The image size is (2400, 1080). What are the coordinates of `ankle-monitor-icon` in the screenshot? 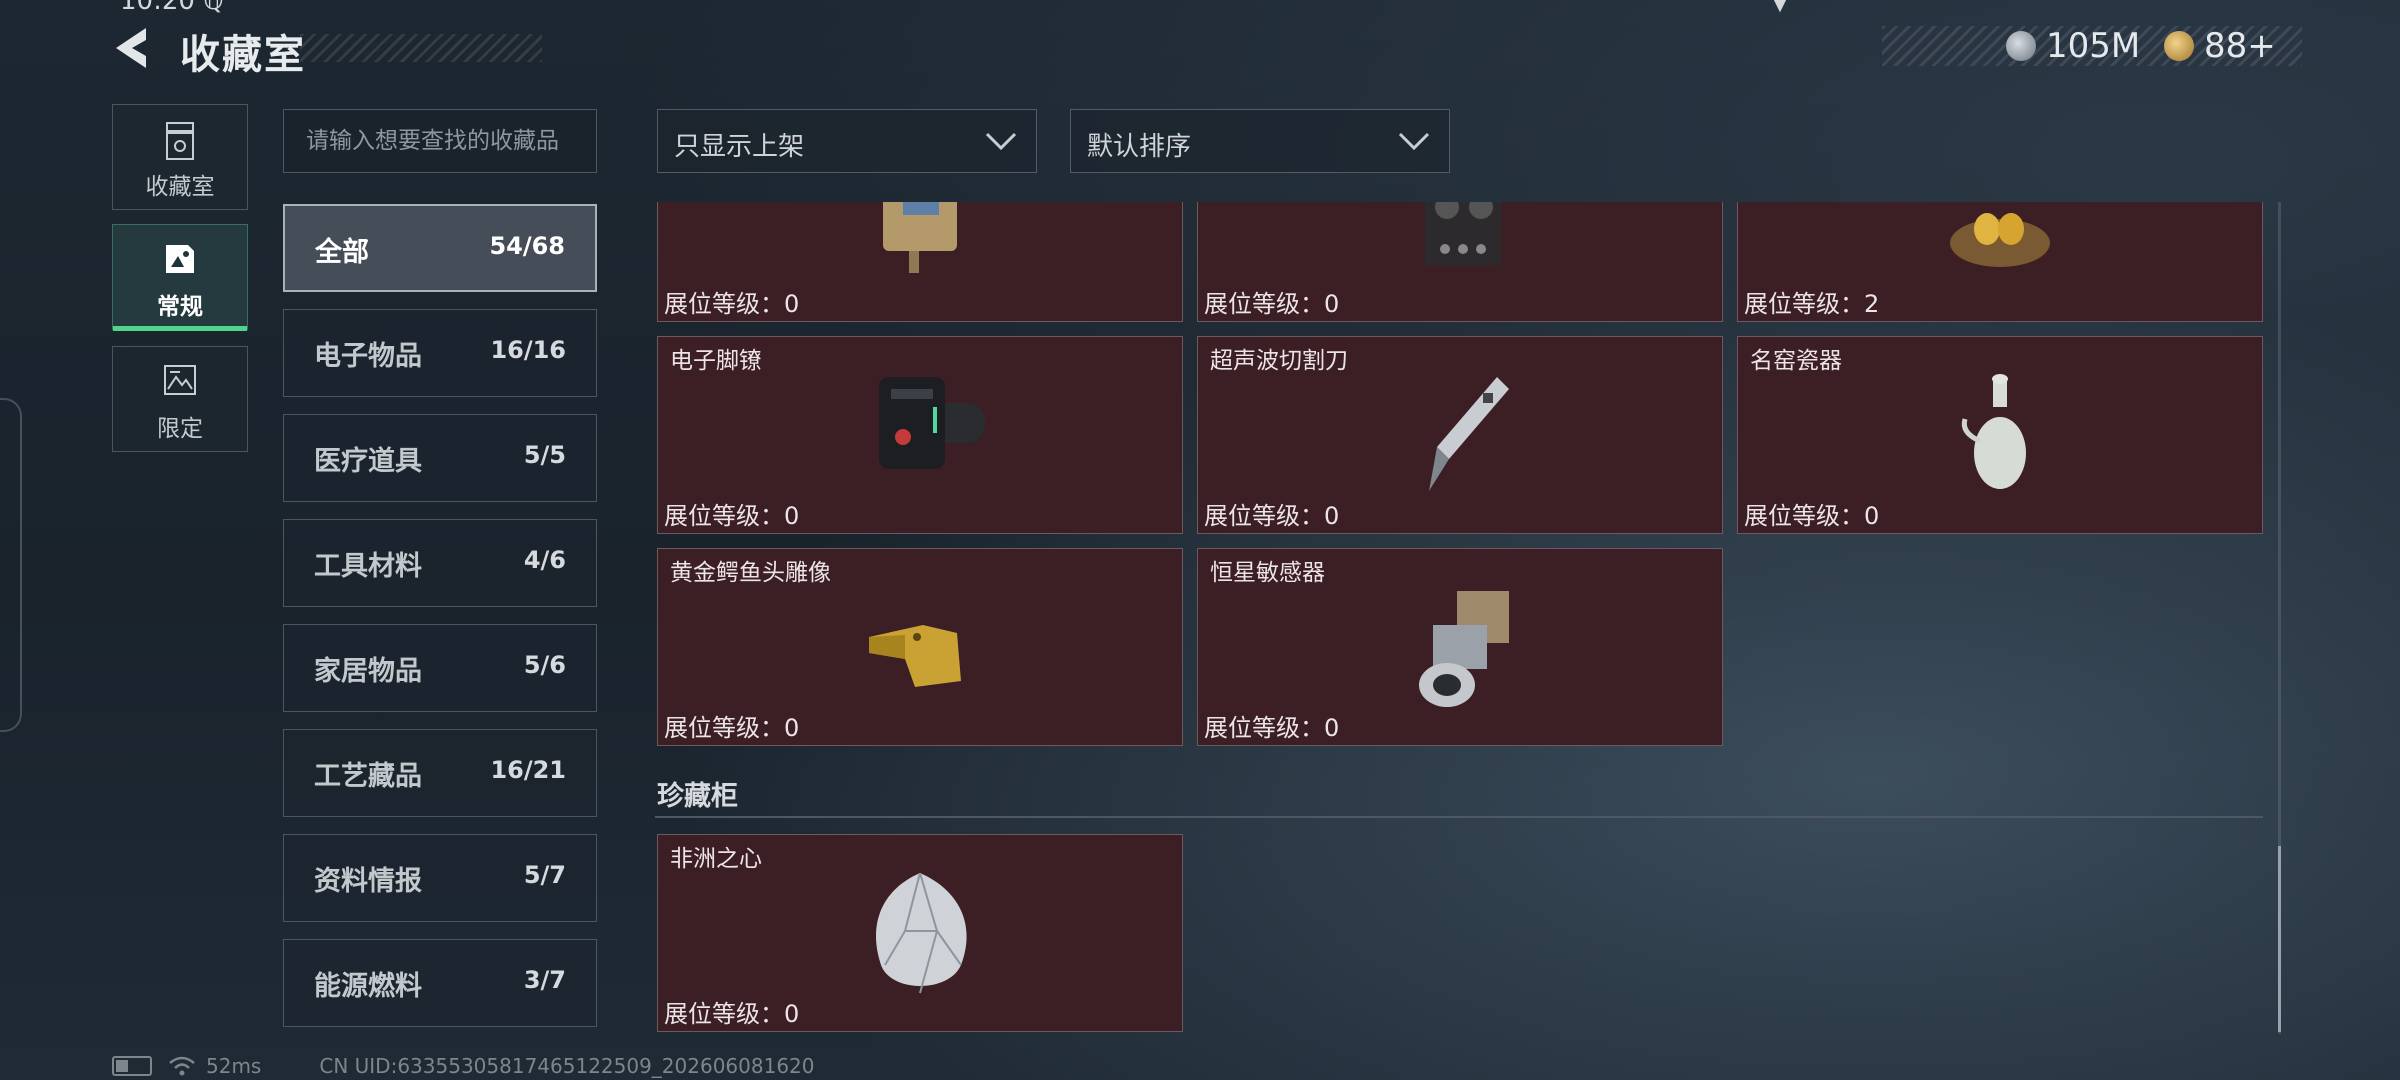 It's located at (932, 423).